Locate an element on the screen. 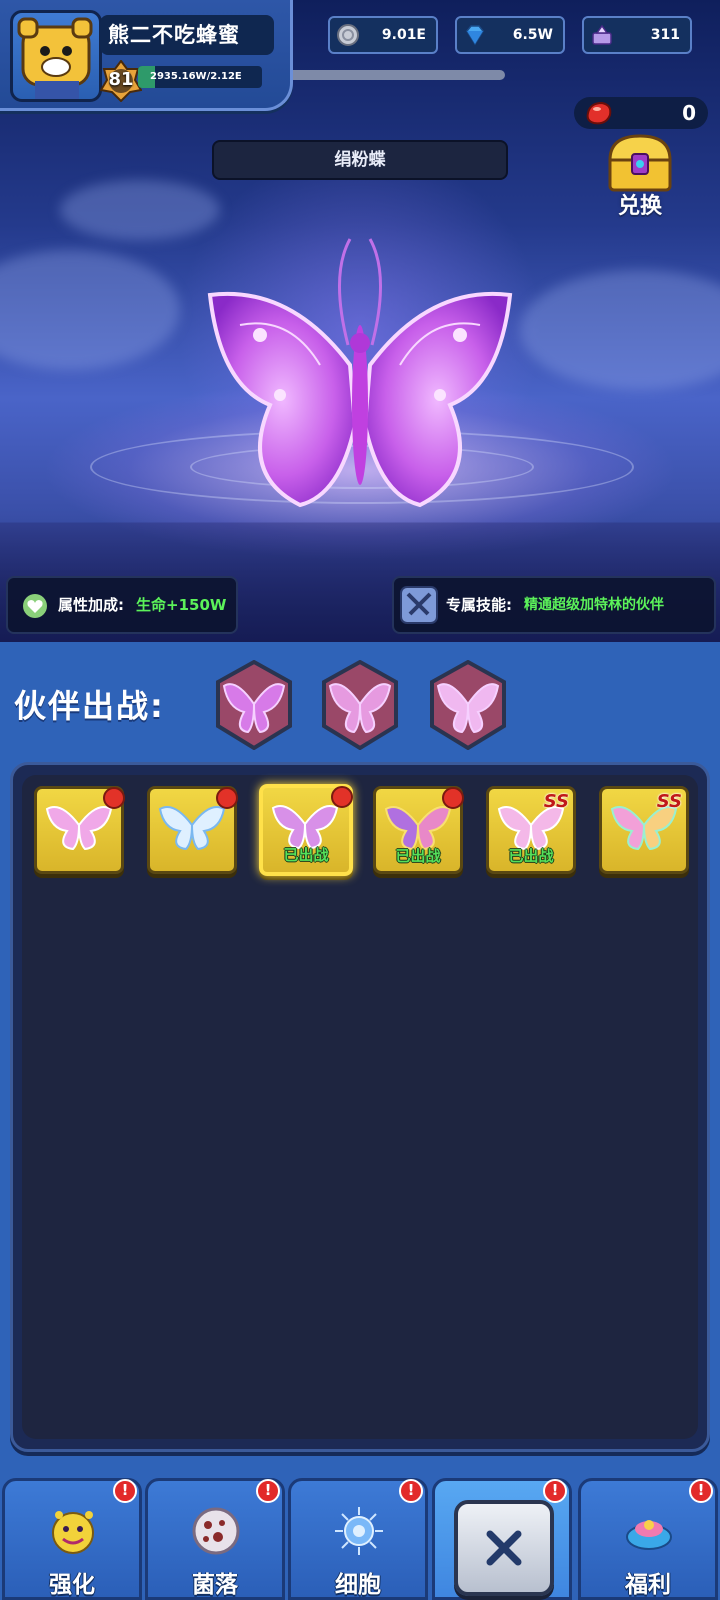  partner-card: SS 已出战 is located at coordinates (531, 830).